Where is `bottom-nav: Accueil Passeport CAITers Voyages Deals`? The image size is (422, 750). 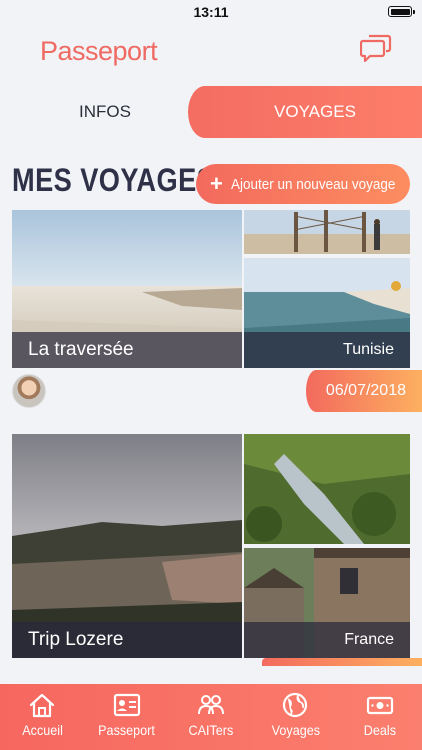 bottom-nav: Accueil Passeport CAITers Voyages Deals is located at coordinates (211, 717).